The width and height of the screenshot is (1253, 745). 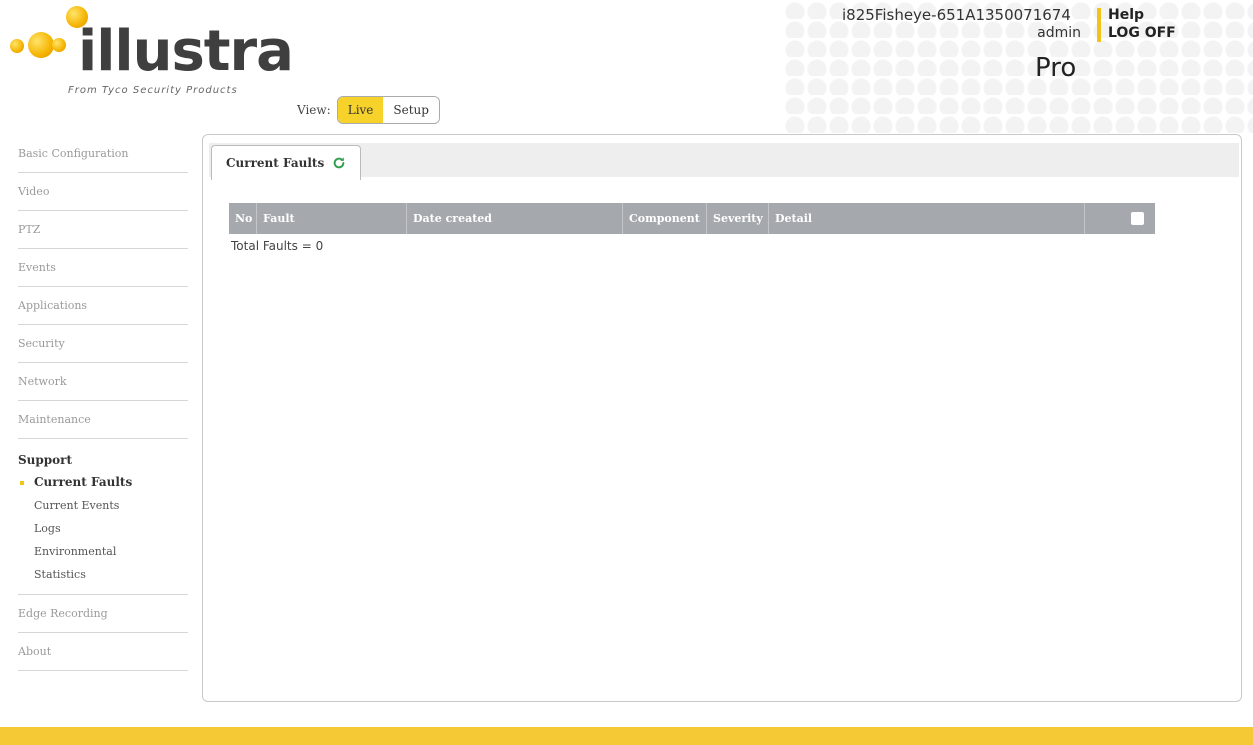 I want to click on view-toggle: Live Setup, so click(x=388, y=110).